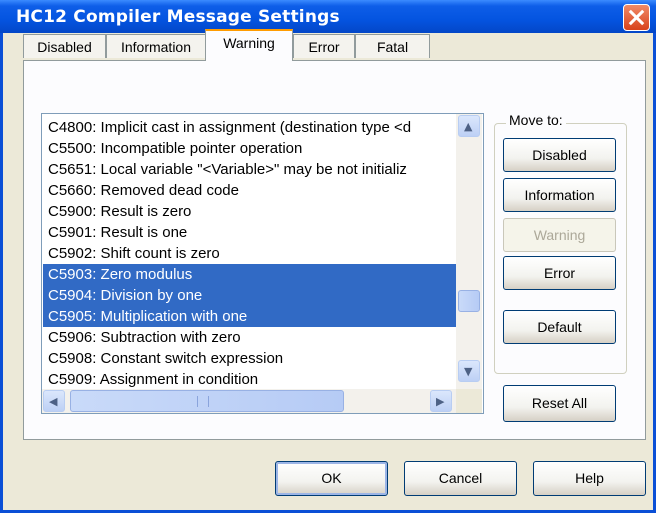 The width and height of the screenshot is (656, 513). Describe the element at coordinates (251, 316) in the screenshot. I see `list-item-selected: C5905: Multiplication with one` at that location.